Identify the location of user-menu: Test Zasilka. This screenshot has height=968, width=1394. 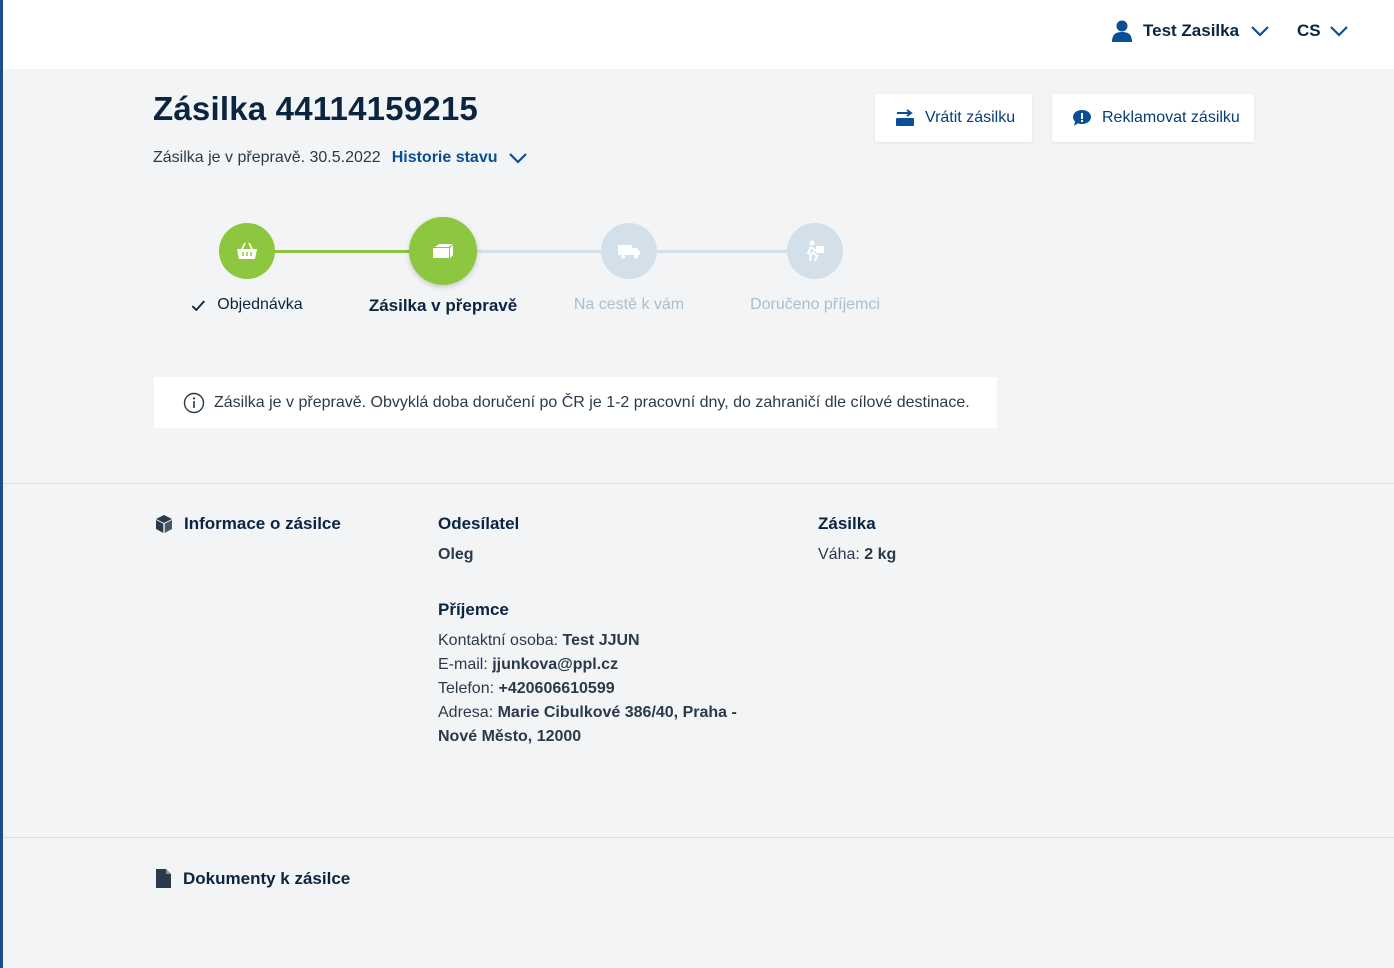
(1190, 31).